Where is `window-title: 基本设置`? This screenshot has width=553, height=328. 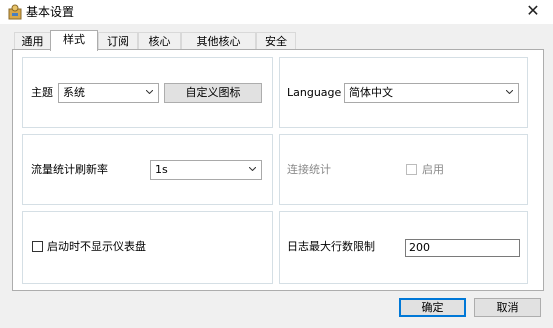 window-title: 基本设置 is located at coordinates (50, 12).